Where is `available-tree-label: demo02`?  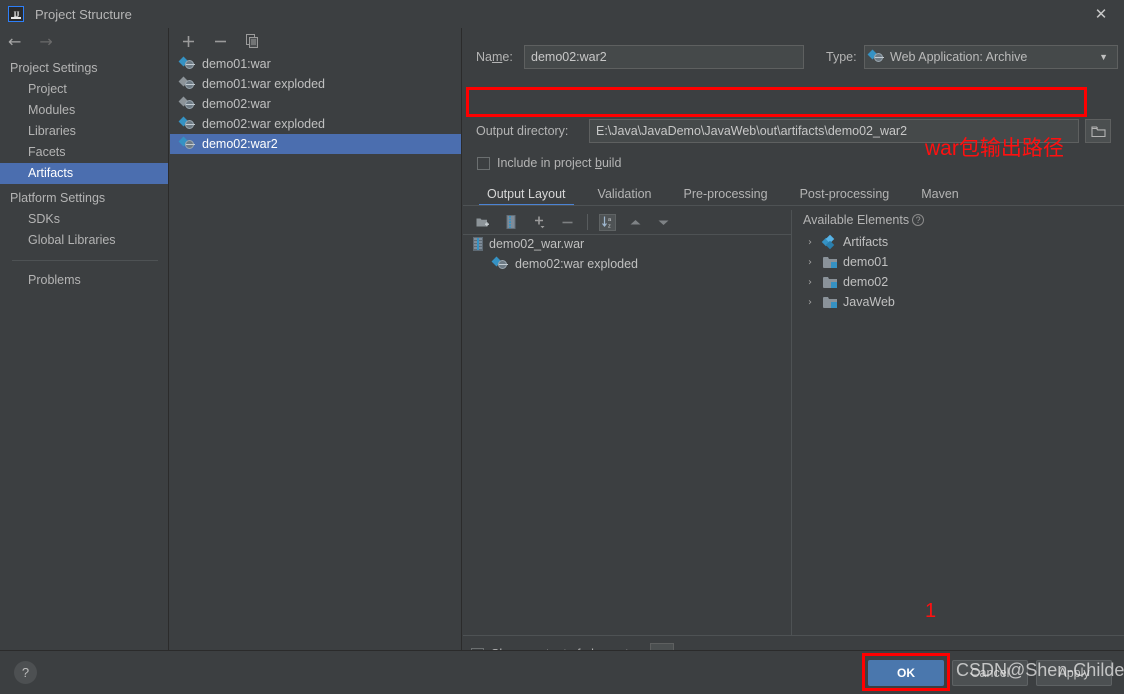 available-tree-label: demo02 is located at coordinates (866, 282).